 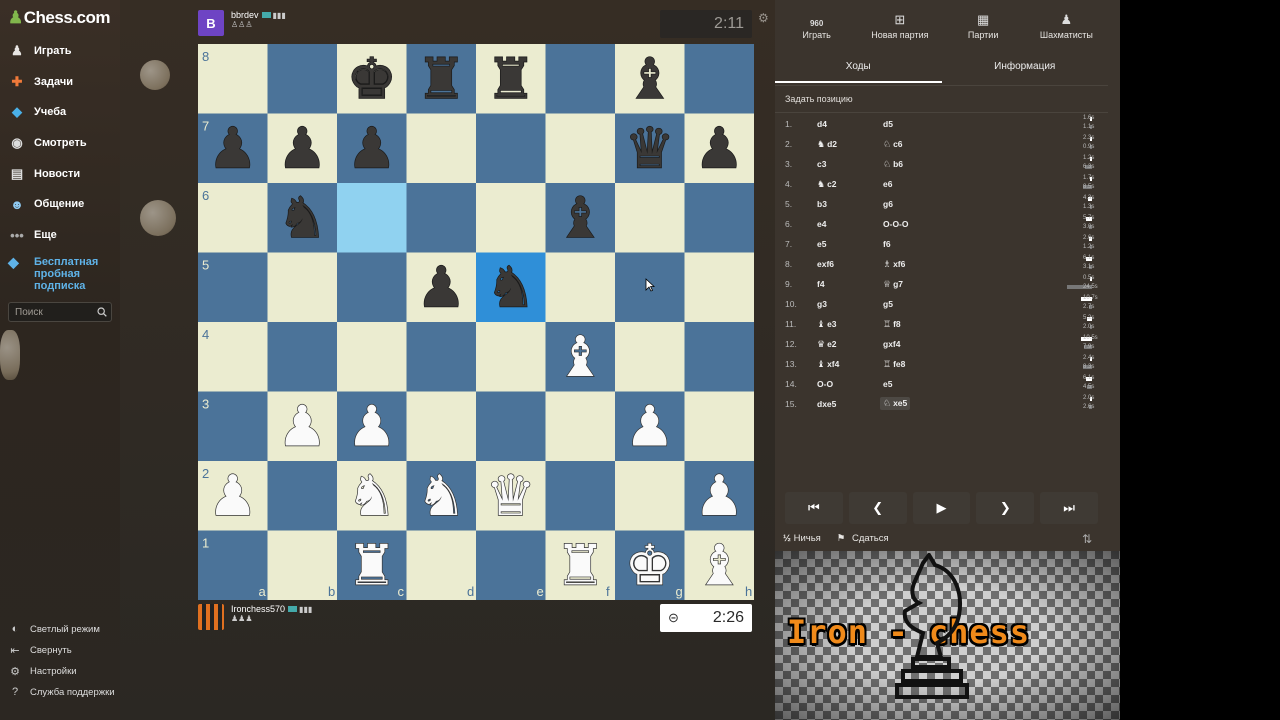 What do you see at coordinates (441, 288) in the screenshot?
I see `black-pawn-d5: ♟` at bounding box center [441, 288].